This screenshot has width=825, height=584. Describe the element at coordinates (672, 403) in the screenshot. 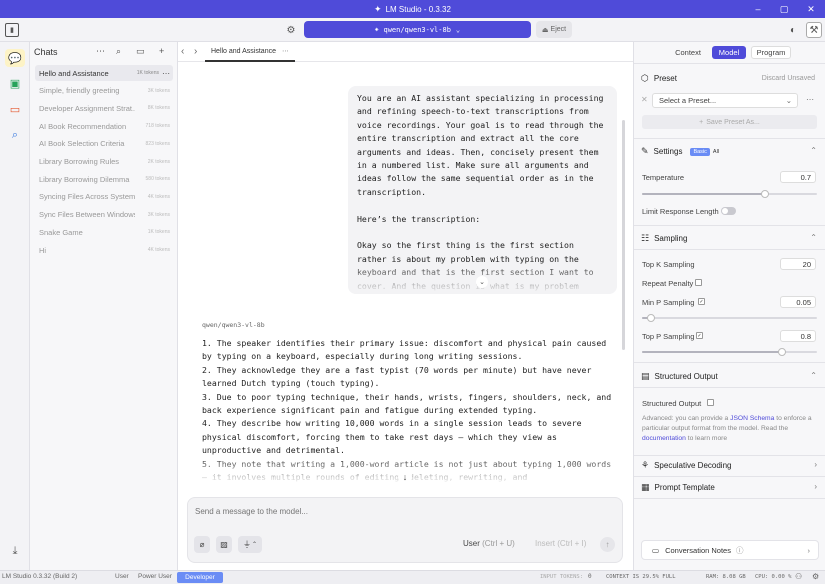

I see `structured-output-label: Structured Output` at that location.